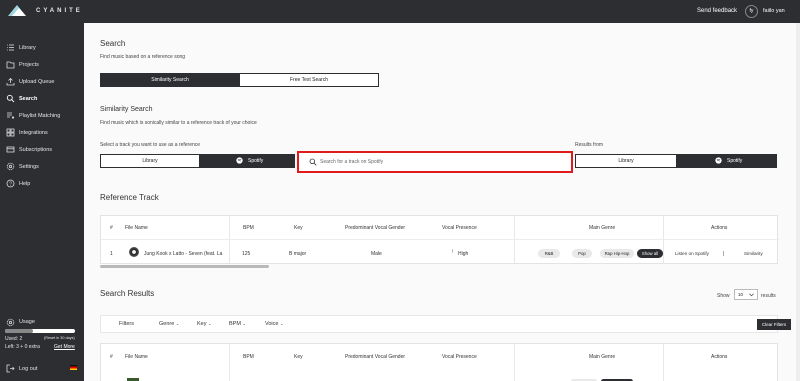 Image resolution: width=800 pixels, height=381 pixels. I want to click on sidebar-item-integrations: Integrations, so click(42, 133).